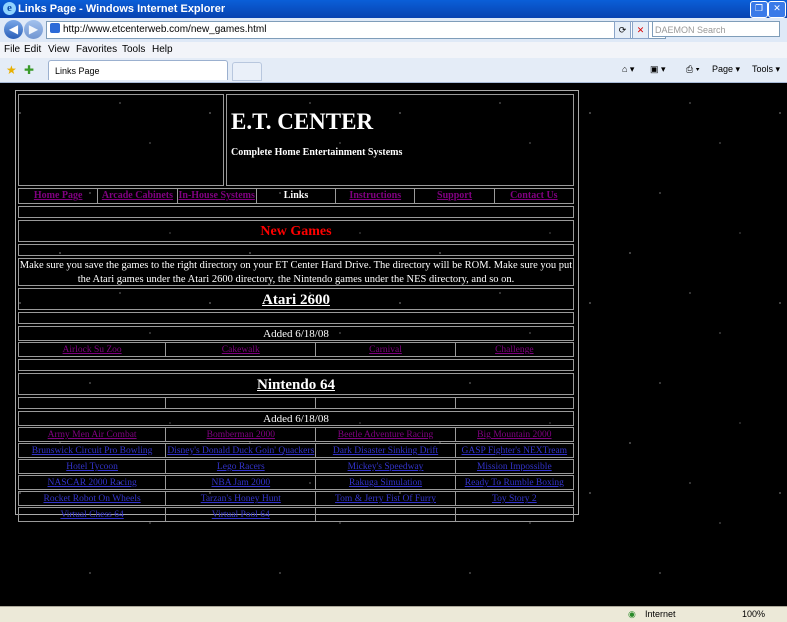 This screenshot has height=622, width=787. I want to click on game-link: Lego Racers, so click(241, 466).